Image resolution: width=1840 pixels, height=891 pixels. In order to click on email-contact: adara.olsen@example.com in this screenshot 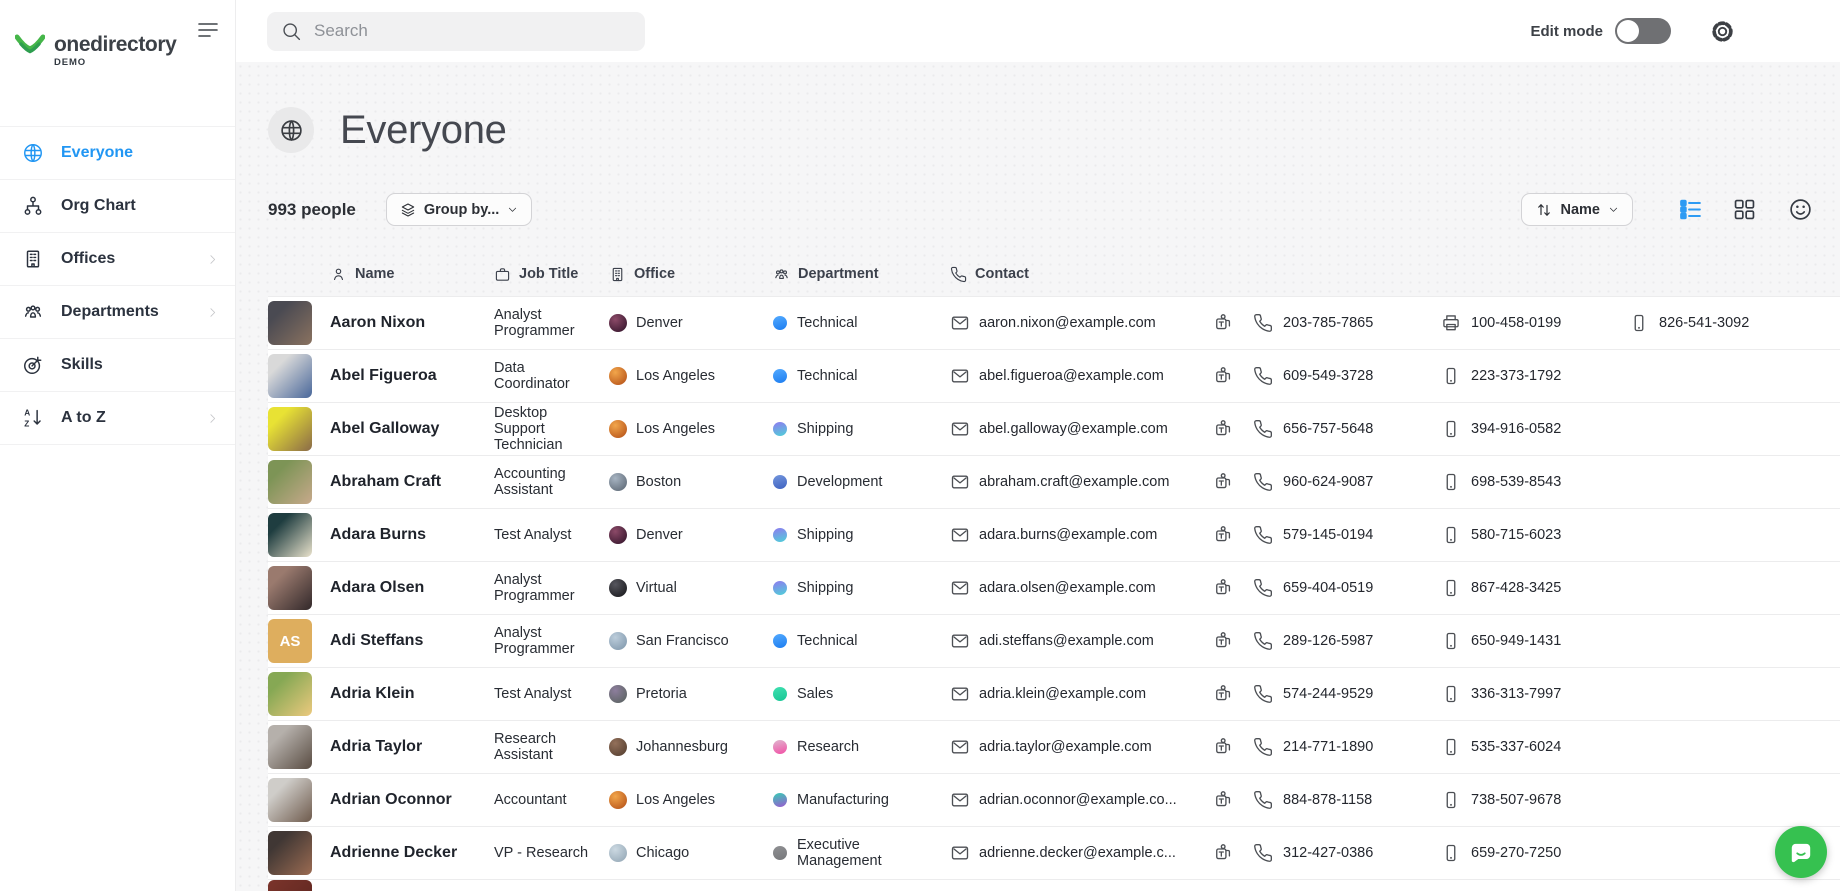, I will do `click(1081, 588)`.